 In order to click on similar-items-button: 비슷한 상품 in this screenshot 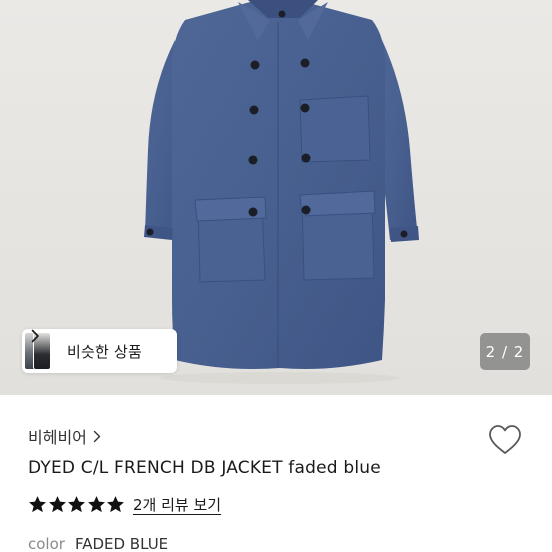, I will do `click(99, 351)`.